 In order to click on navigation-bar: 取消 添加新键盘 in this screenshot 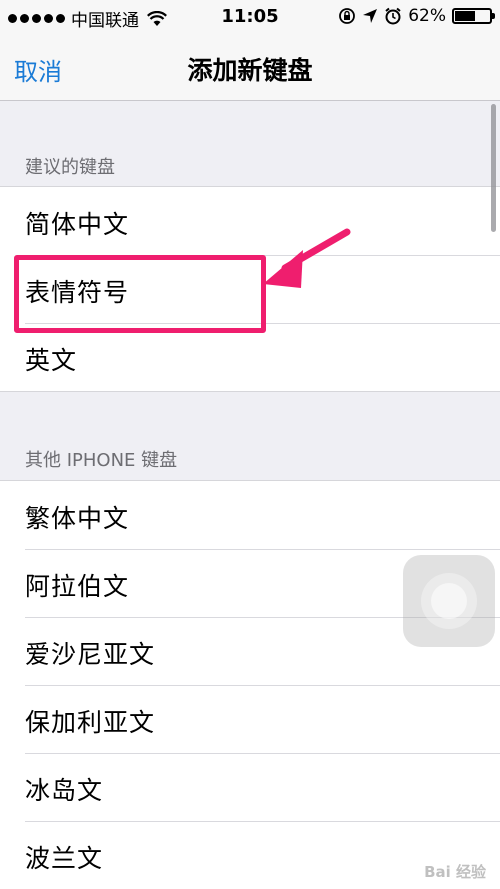, I will do `click(250, 67)`.